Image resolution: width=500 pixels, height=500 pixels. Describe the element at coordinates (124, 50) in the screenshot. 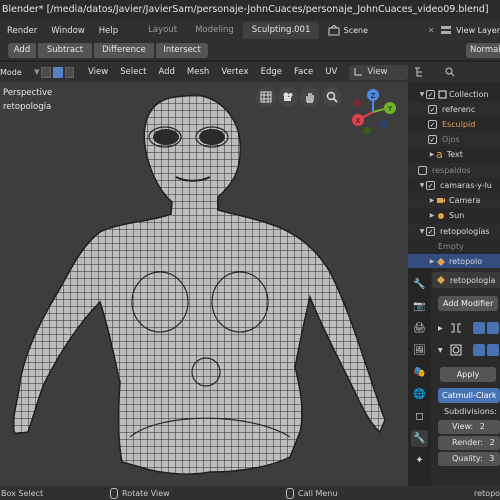

I see `difference-button: Difference` at that location.